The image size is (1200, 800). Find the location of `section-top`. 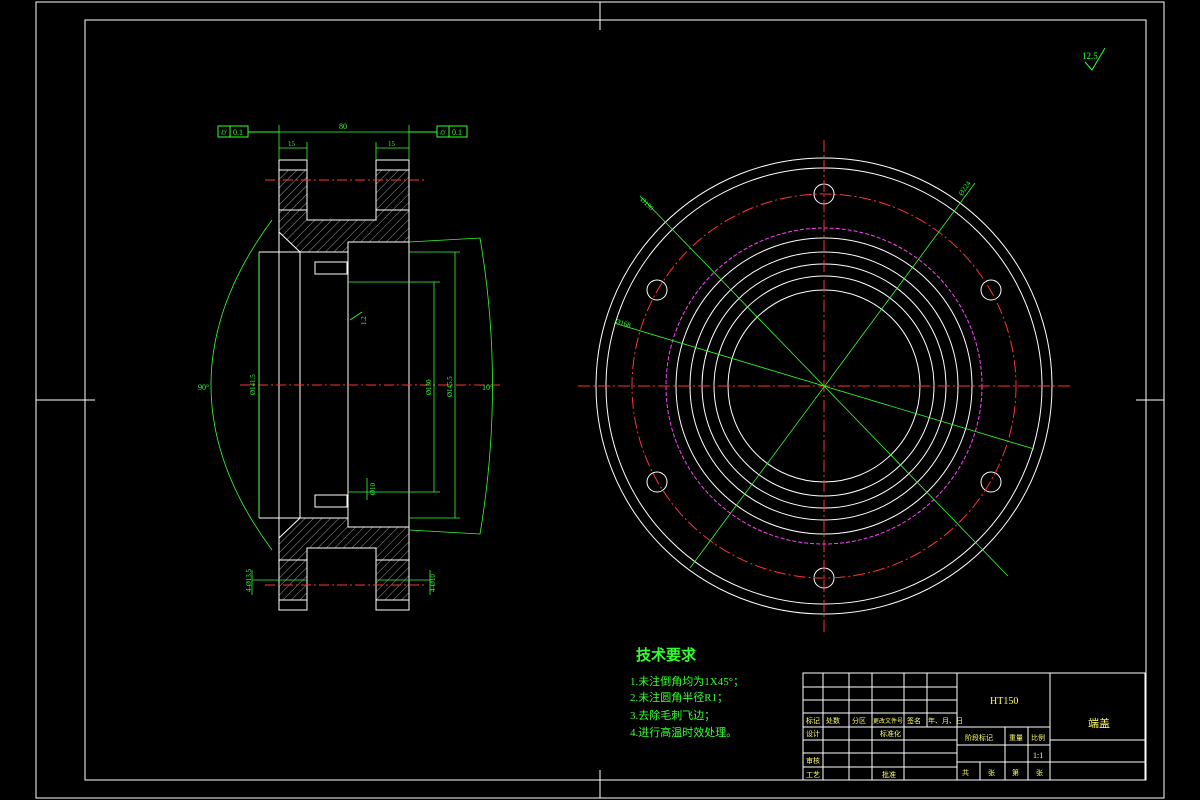

section-top is located at coordinates (344, 211).